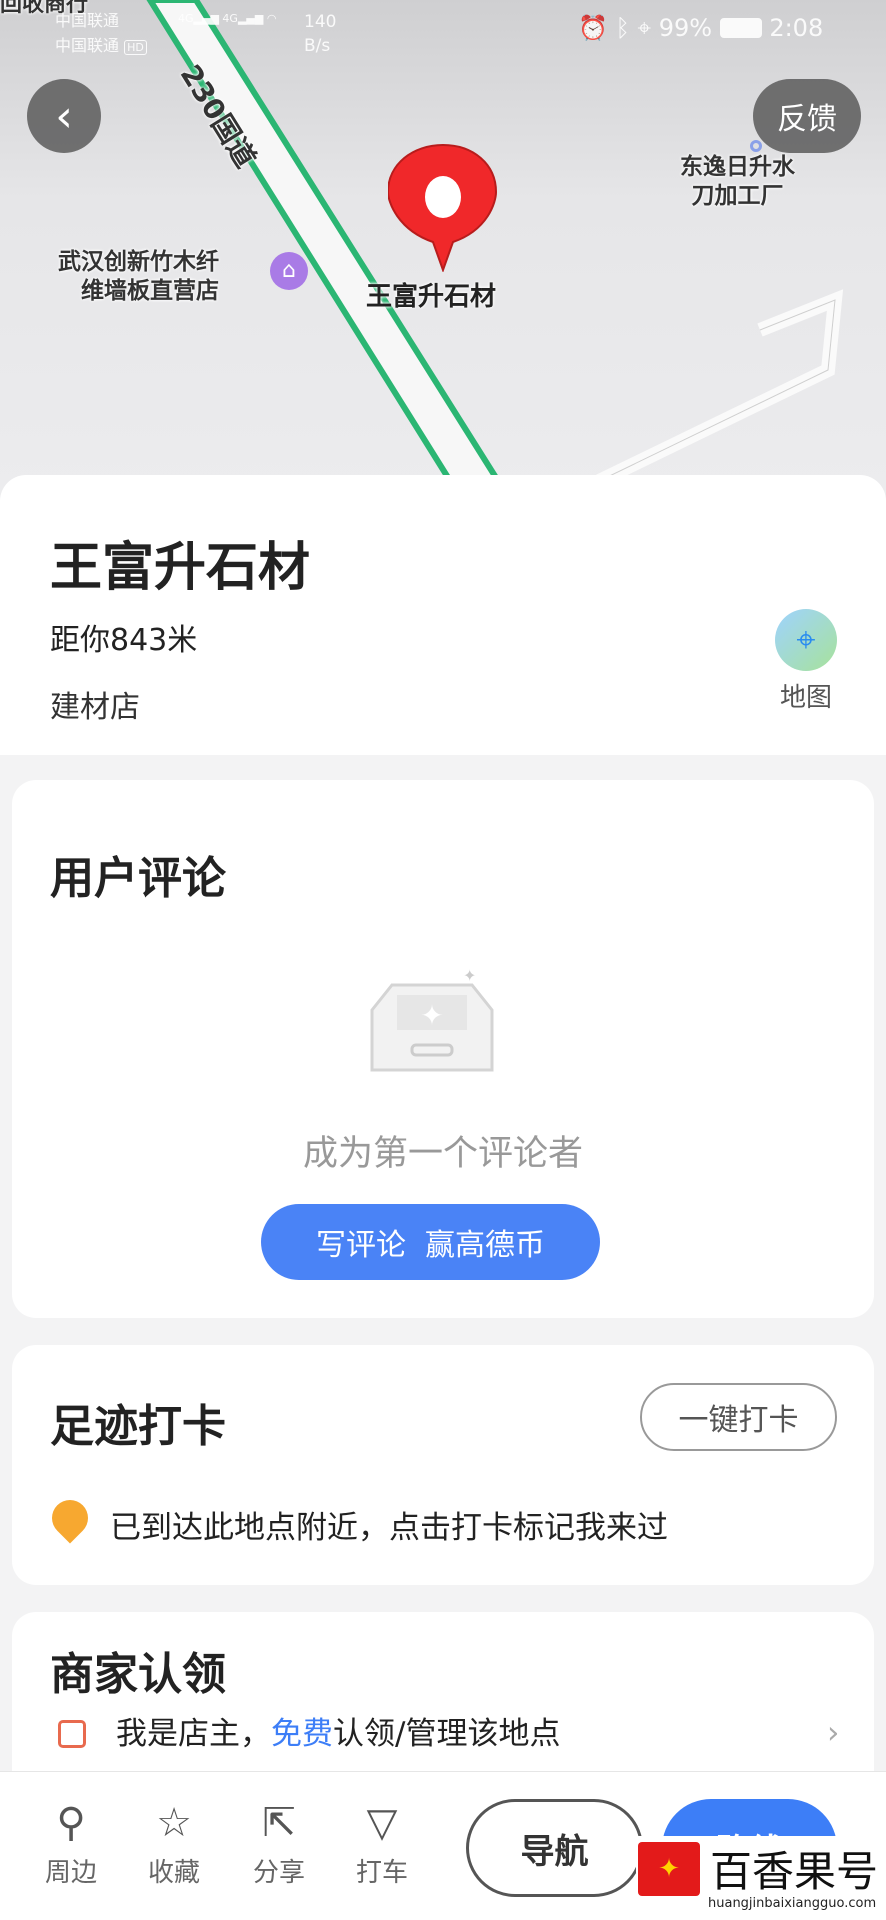  What do you see at coordinates (382, 1823) in the screenshot?
I see `taxi-icon: ▽` at bounding box center [382, 1823].